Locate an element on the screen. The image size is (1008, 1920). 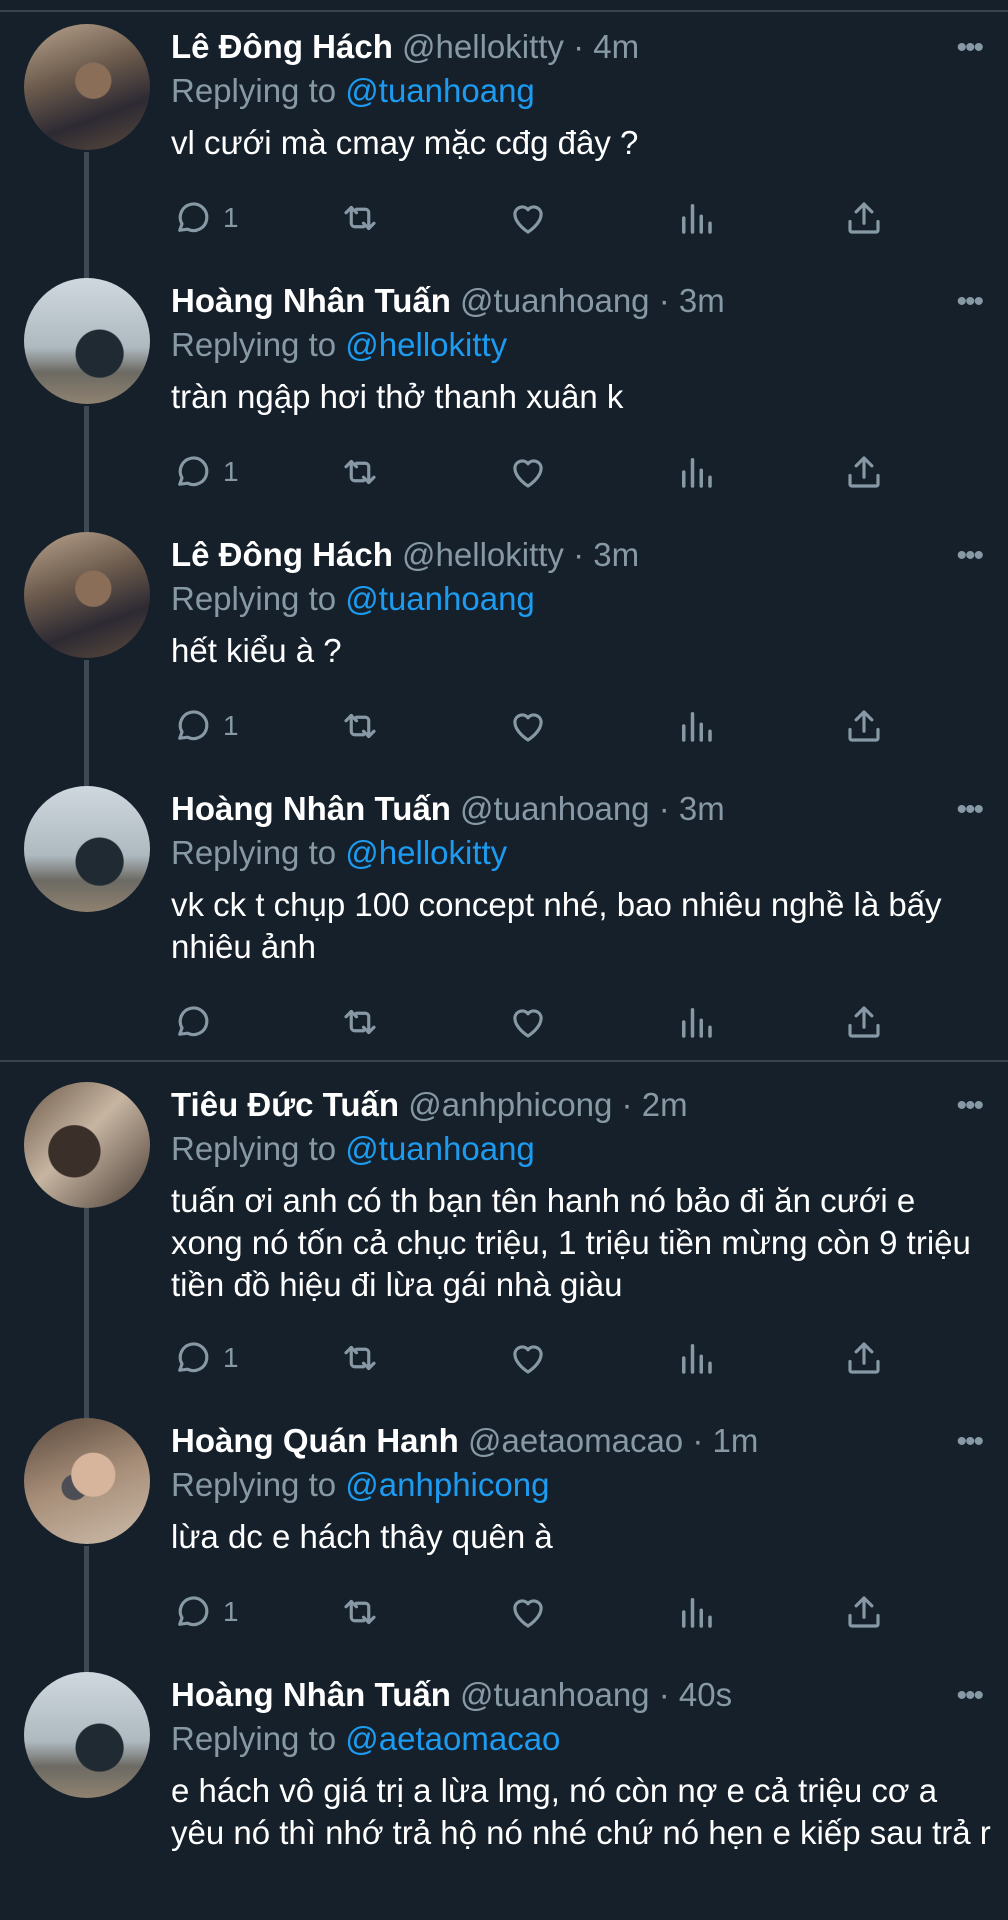
timestamp: 4m is located at coordinates (616, 46).